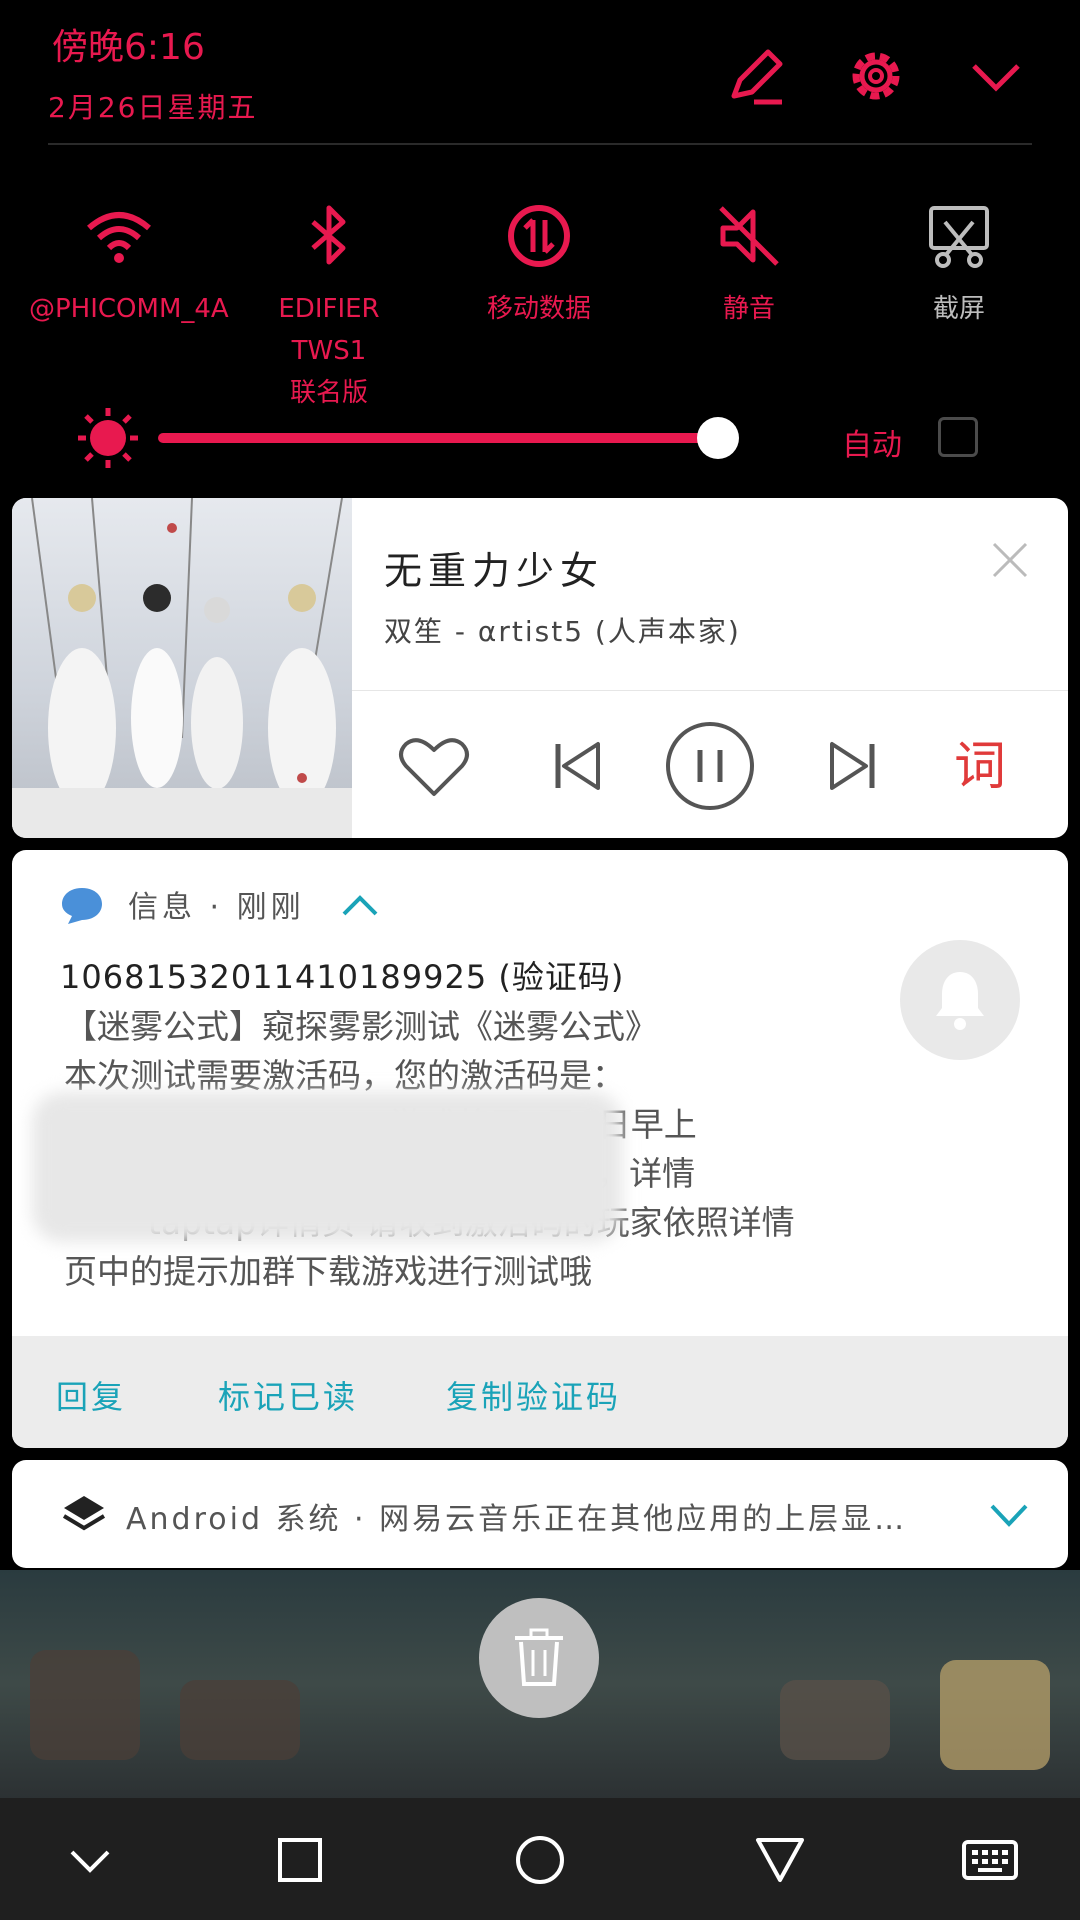 This screenshot has height=1920, width=1080. I want to click on edit-icon, so click(756, 76).